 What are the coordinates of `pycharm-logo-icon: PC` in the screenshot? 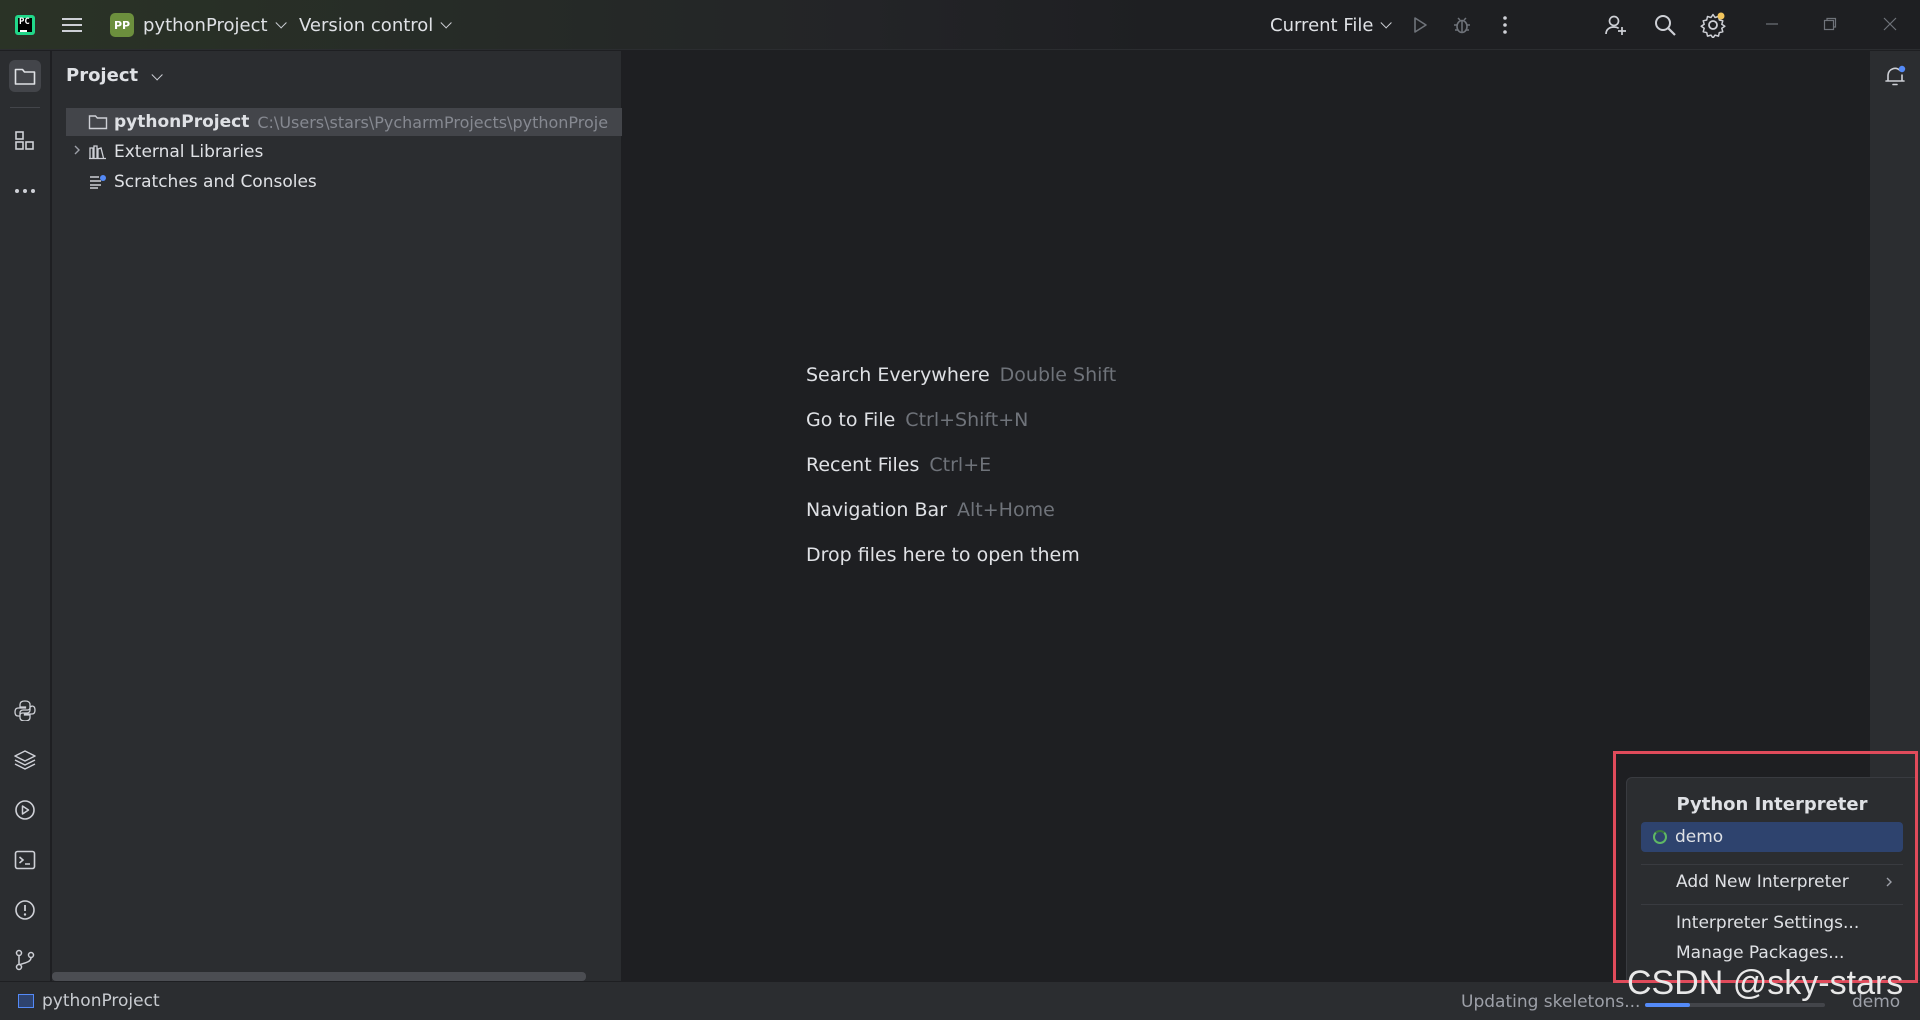 It's located at (25, 25).